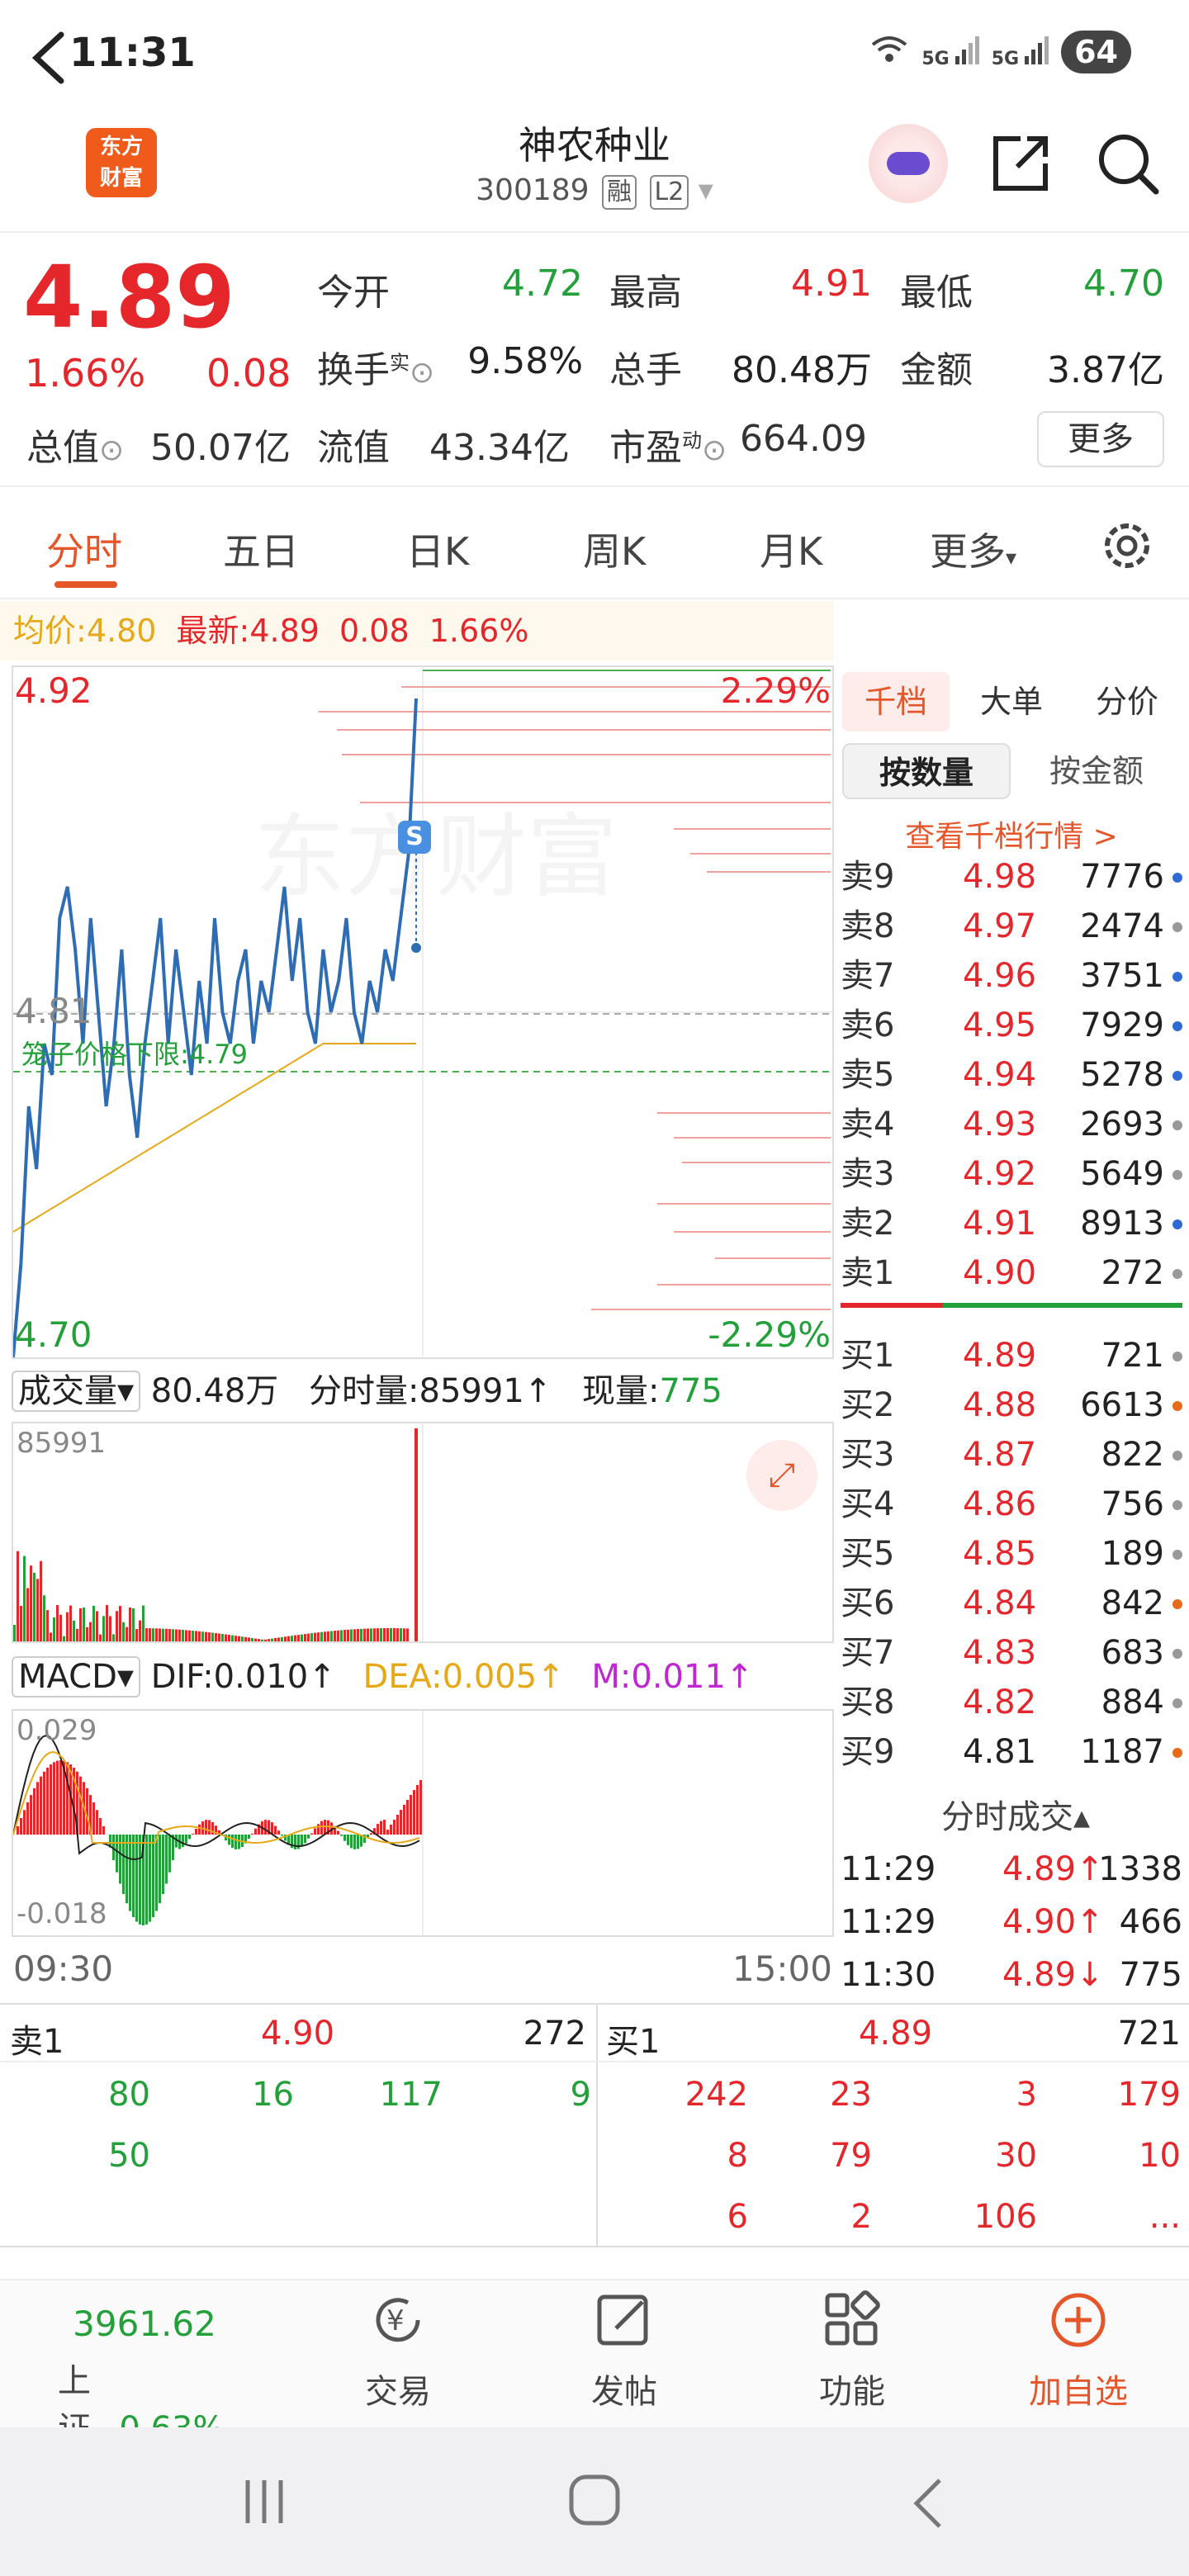 This screenshot has width=1189, height=2576. I want to click on bid-row: 买5 4.85 189, so click(1011, 1554).